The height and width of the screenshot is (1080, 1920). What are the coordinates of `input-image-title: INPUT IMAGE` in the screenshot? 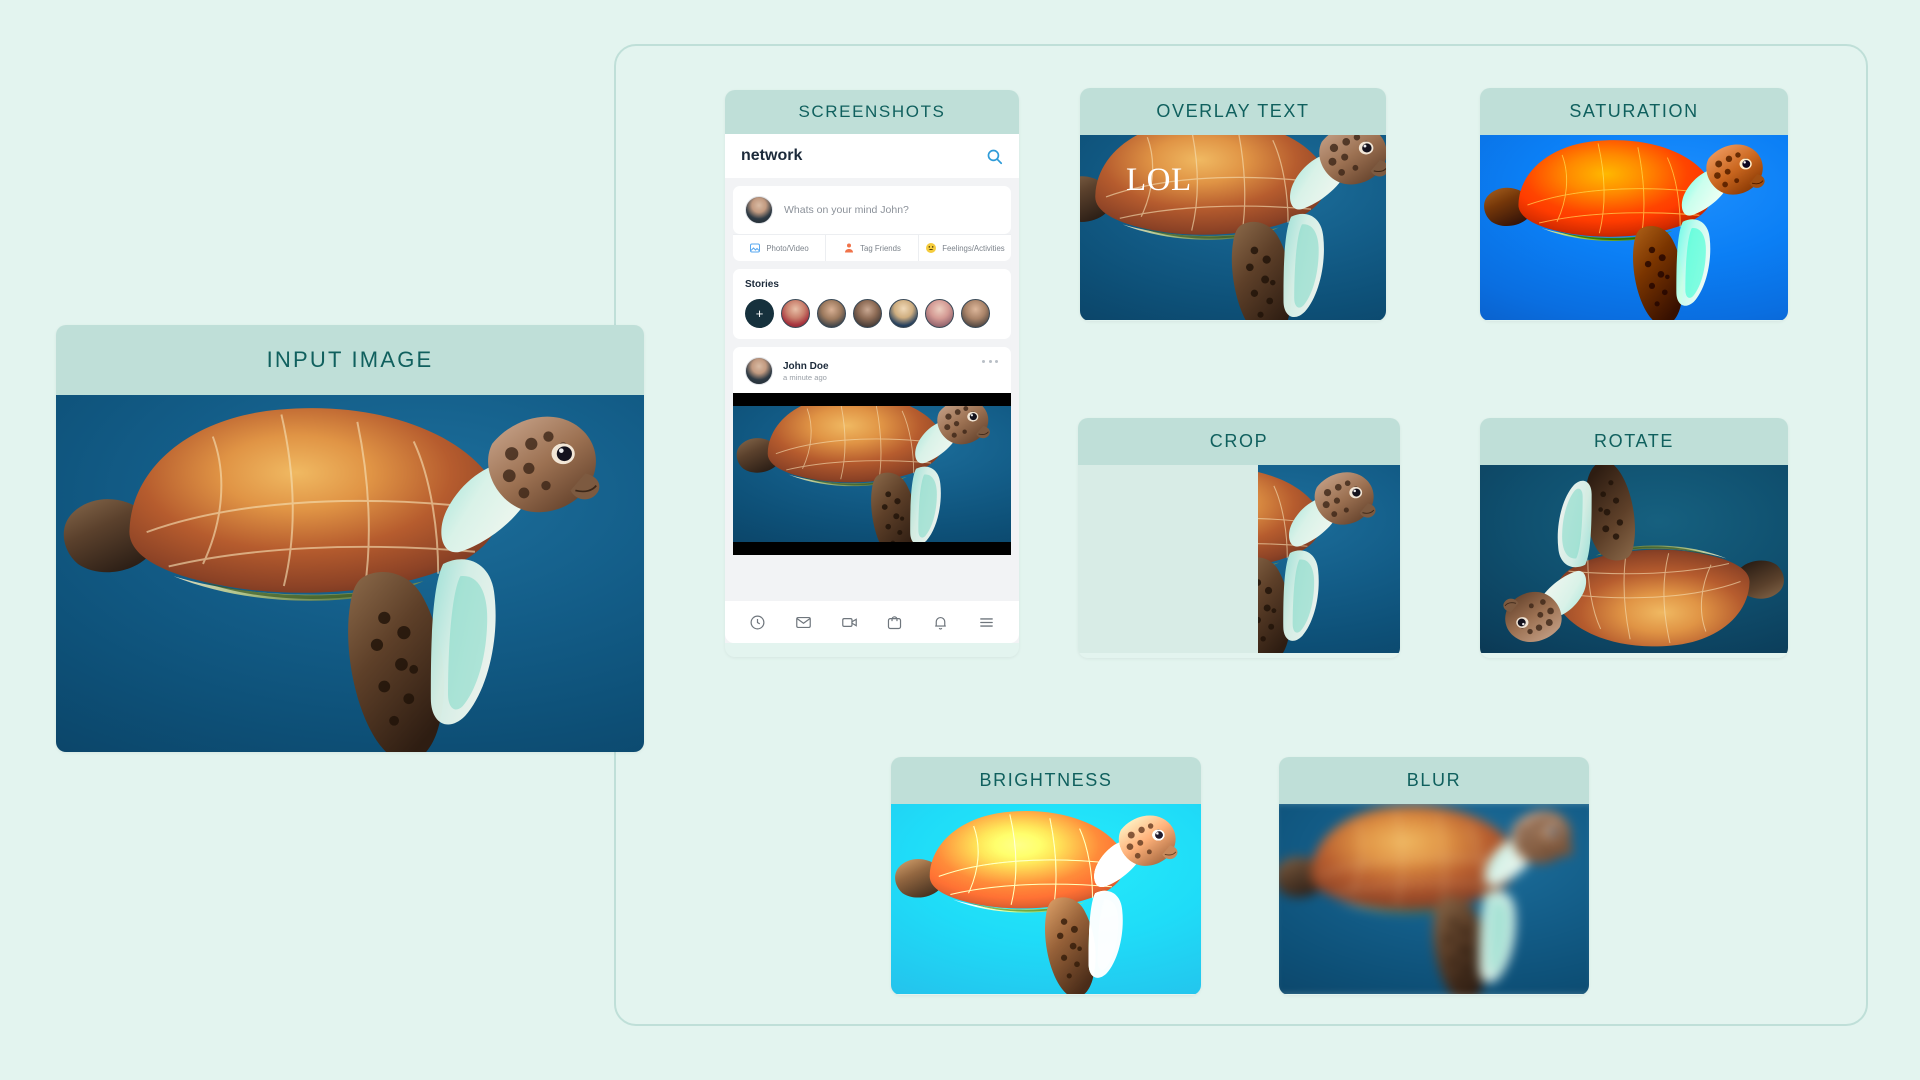 It's located at (350, 360).